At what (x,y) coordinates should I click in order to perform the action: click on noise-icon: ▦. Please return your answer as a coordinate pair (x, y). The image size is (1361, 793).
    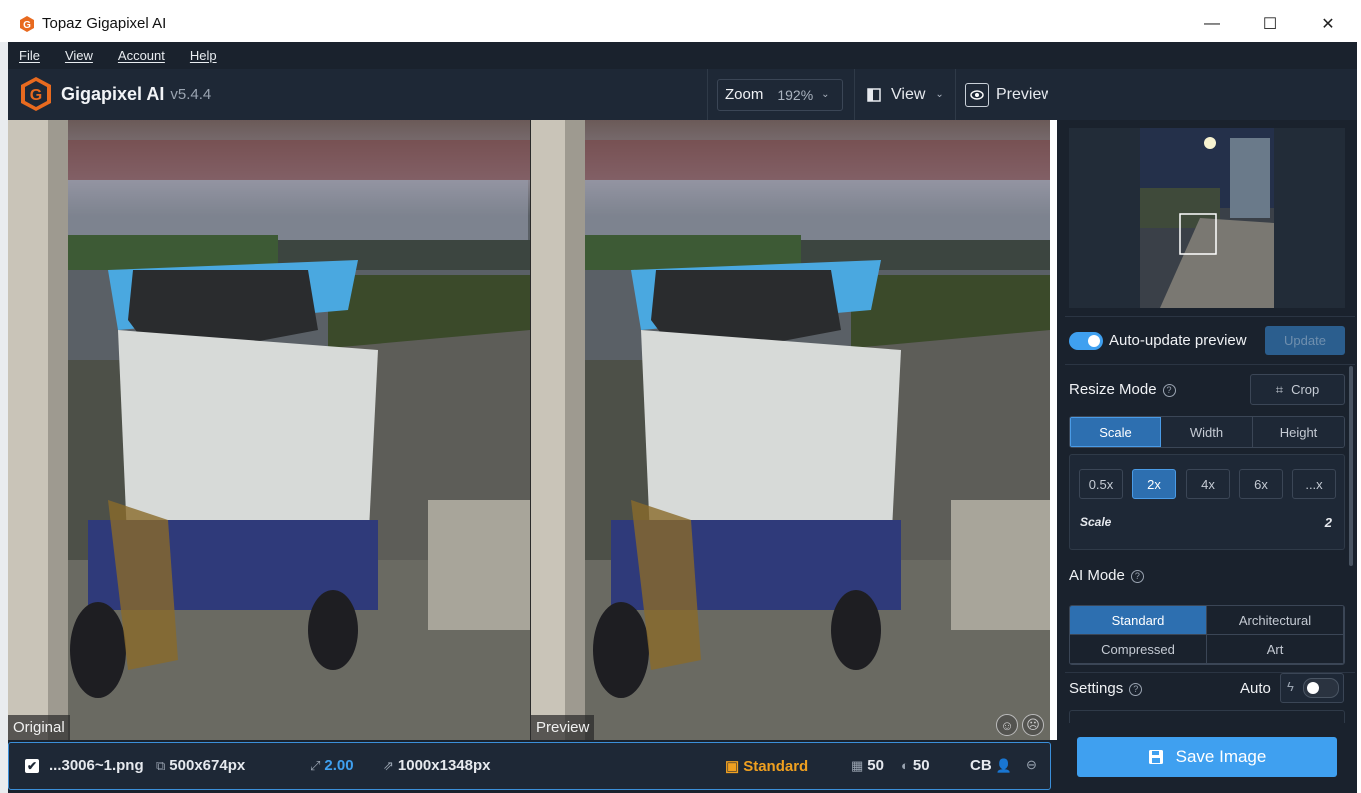
    Looking at the image, I should click on (857, 765).